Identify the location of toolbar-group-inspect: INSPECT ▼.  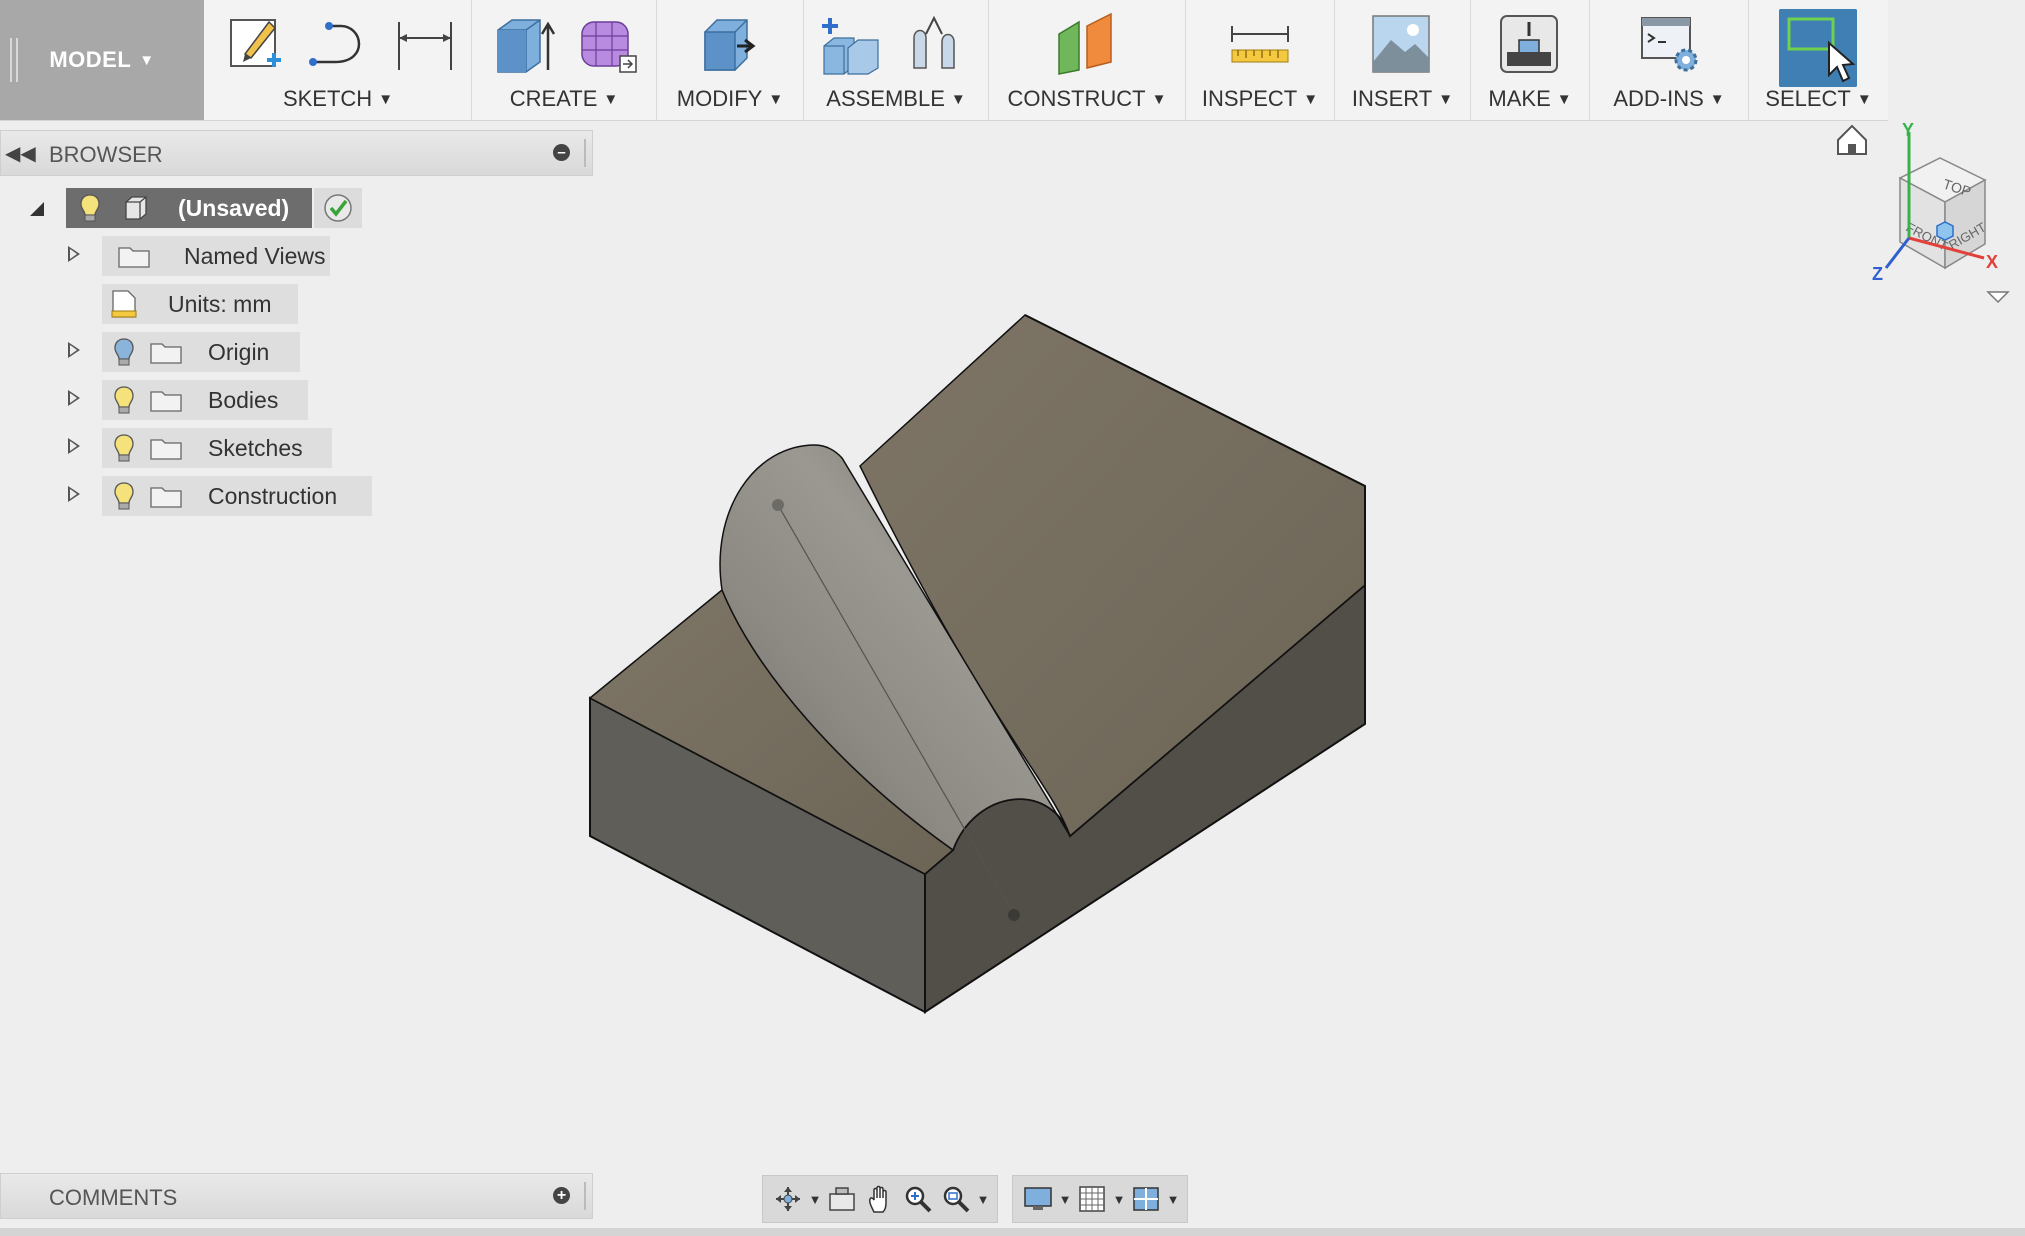
(1260, 60).